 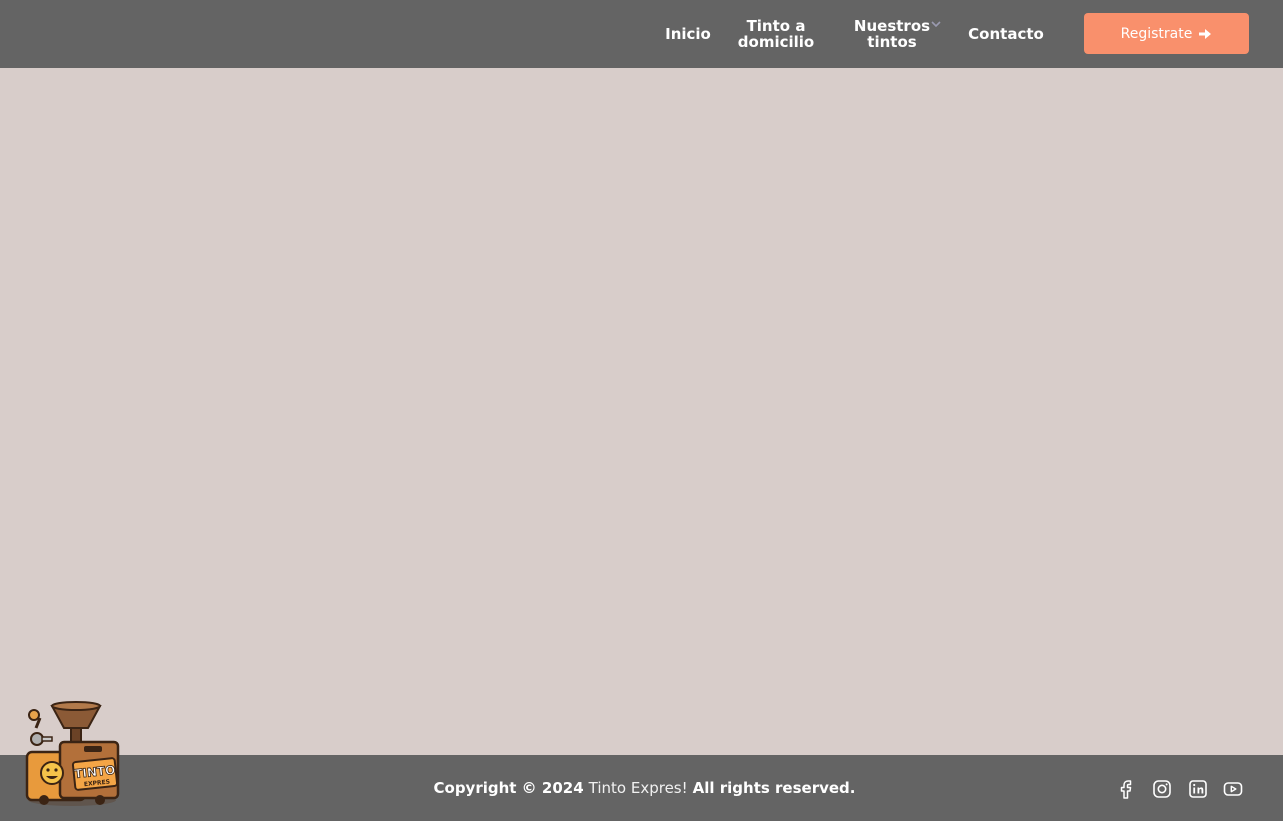 I want to click on footer-brand-link: Tinto Expres!, so click(x=638, y=788).